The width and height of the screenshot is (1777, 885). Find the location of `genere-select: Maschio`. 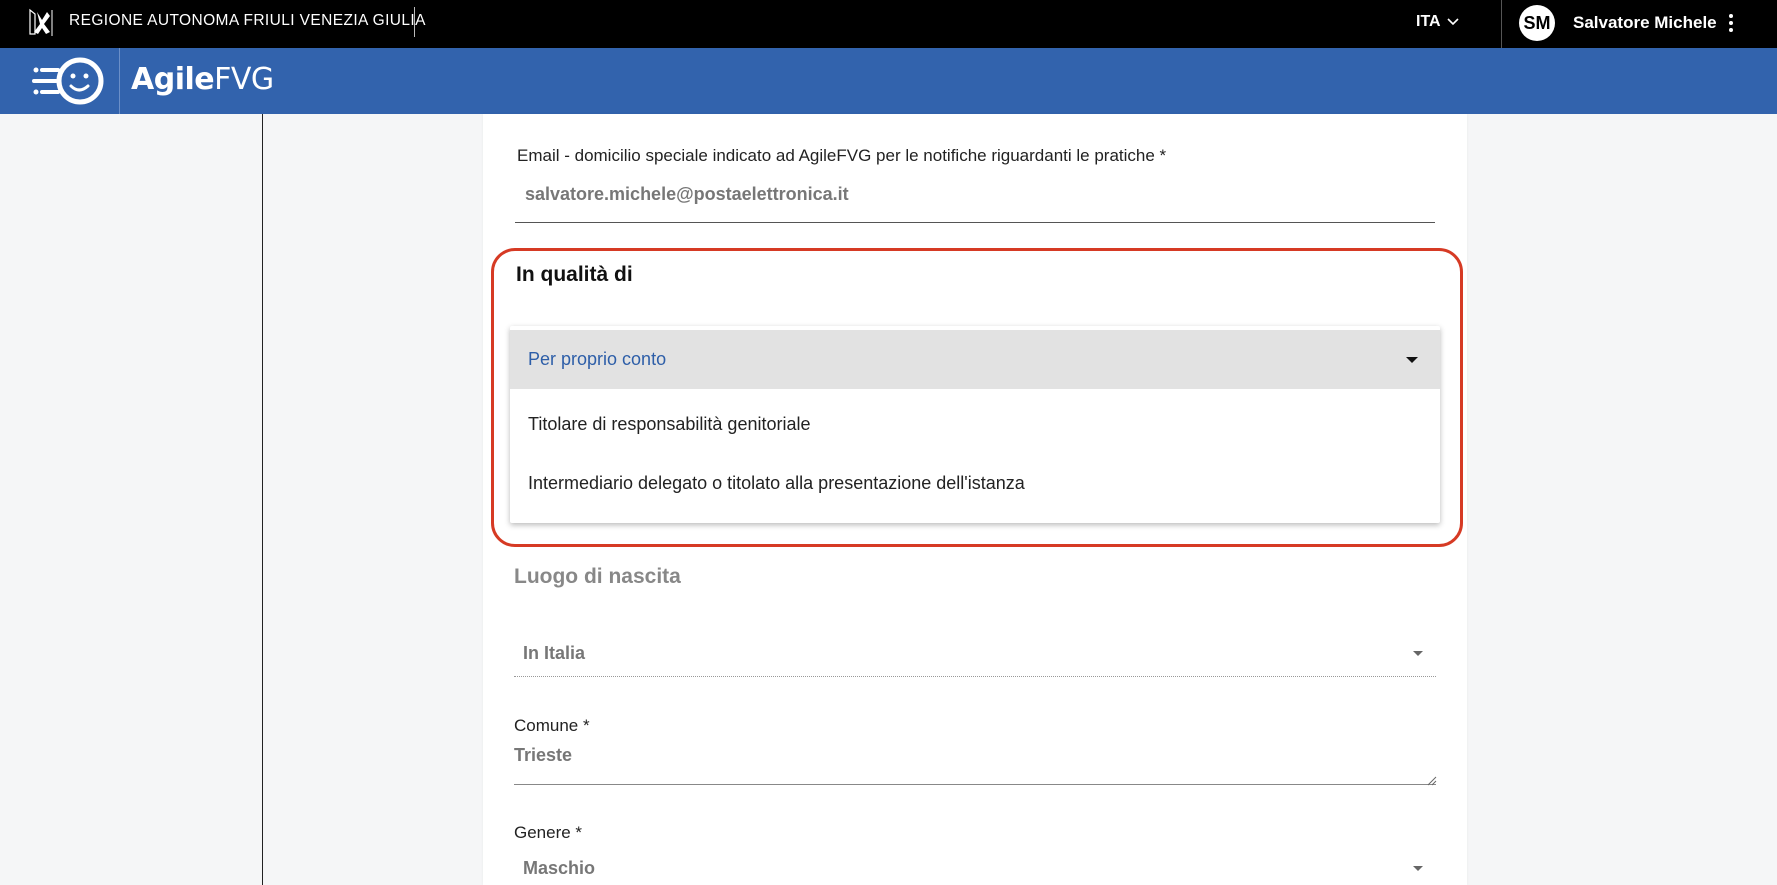

genere-select: Maschio is located at coordinates (559, 868).